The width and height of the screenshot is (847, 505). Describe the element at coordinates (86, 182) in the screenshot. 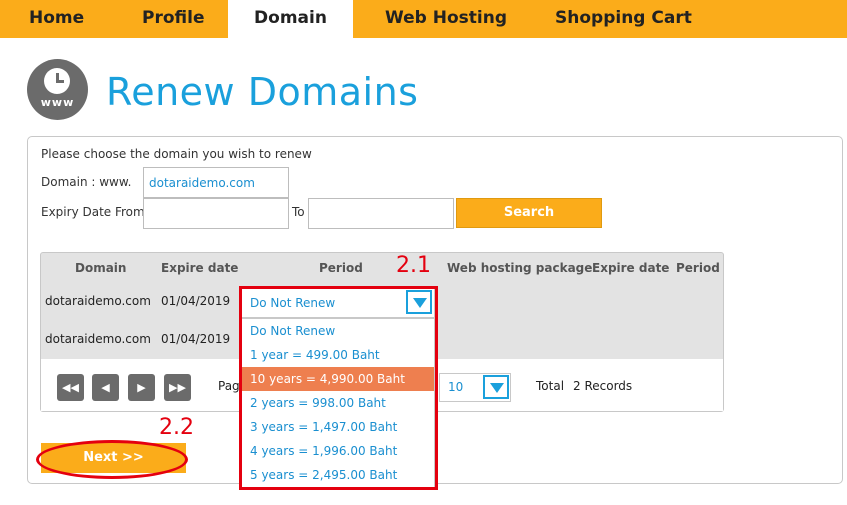

I see `domain-label: Domain : www.` at that location.